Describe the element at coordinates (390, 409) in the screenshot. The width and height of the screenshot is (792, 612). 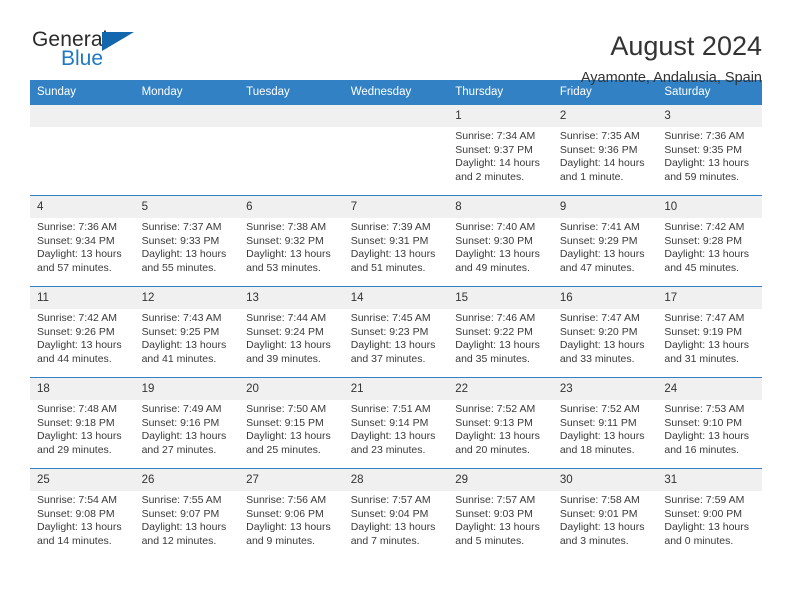
I see `sunrise-text: Sunrise: 7:51 AM` at that location.